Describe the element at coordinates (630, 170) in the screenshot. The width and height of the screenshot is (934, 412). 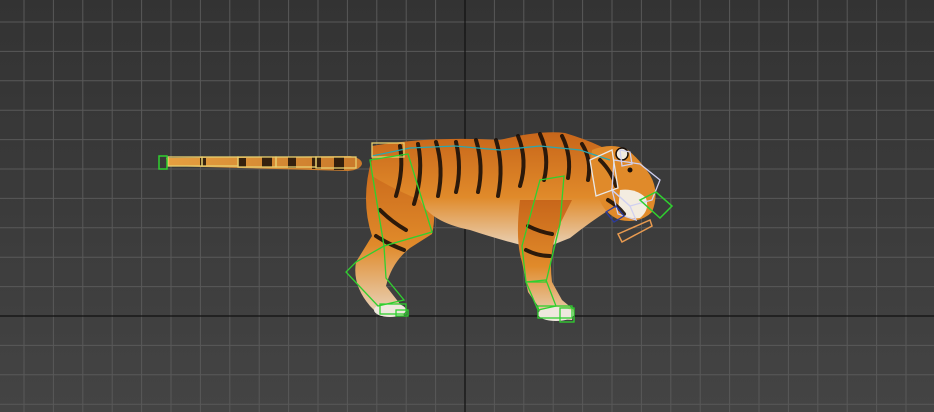
I see `tiger-eye` at that location.